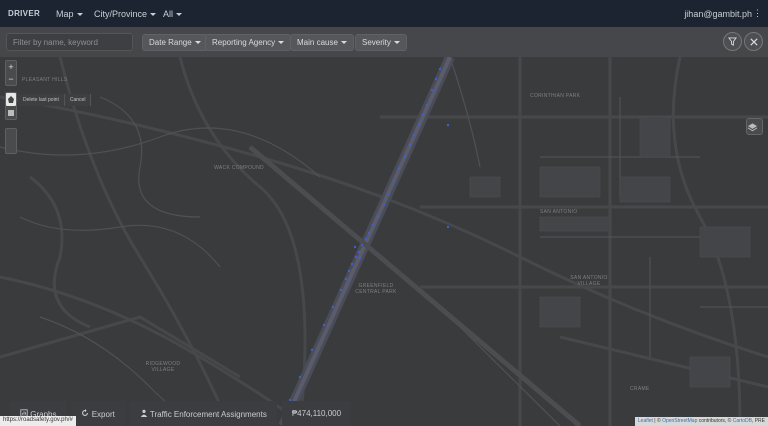  I want to click on draw-actions-toolbar: Delete last point Cancel, so click(55, 100).